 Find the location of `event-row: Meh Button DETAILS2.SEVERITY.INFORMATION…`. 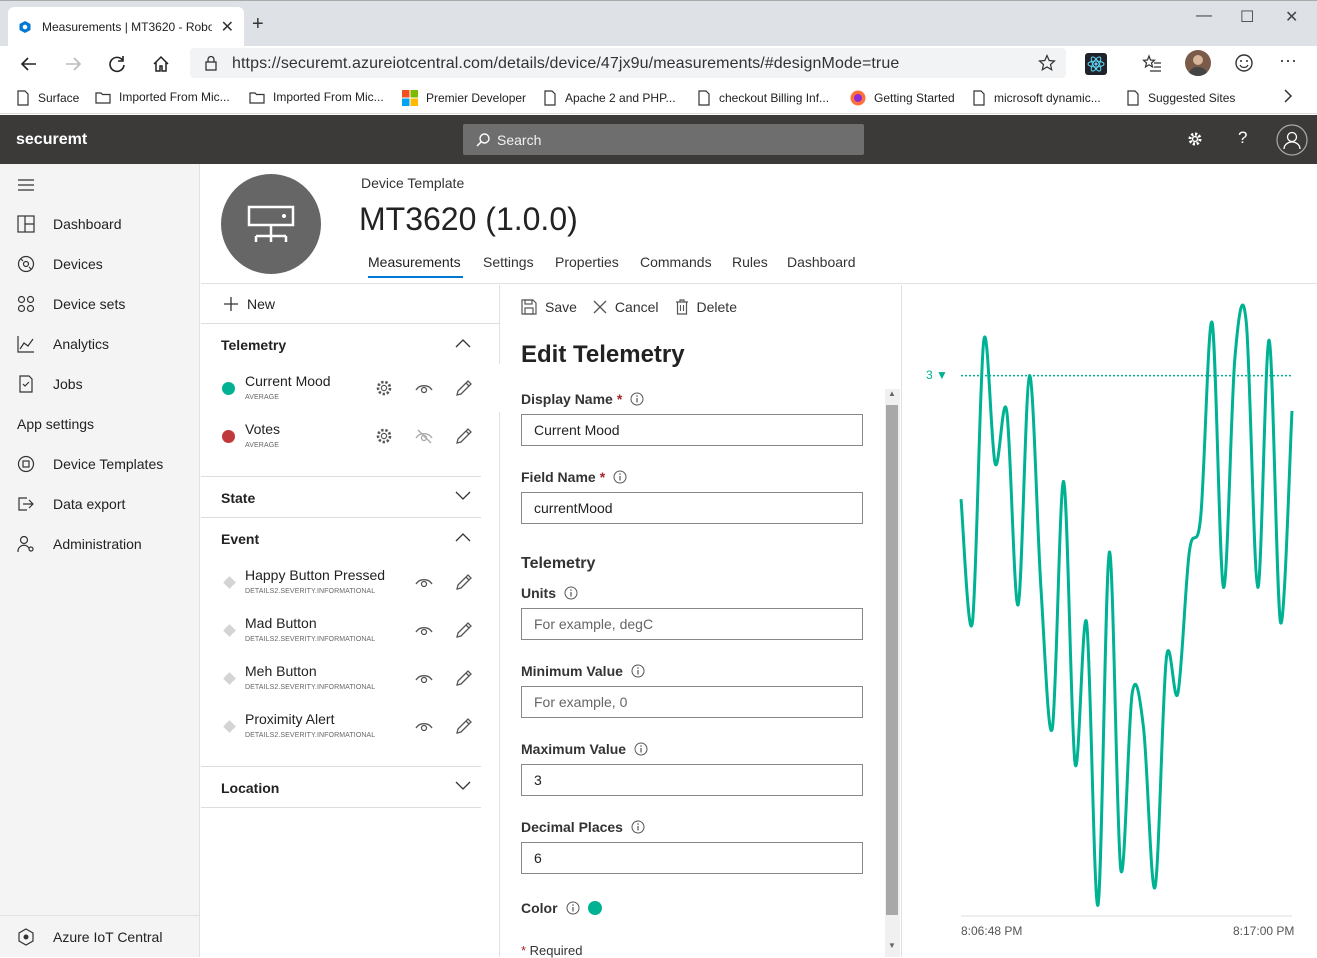

event-row: Meh Button DETAILS2.SEVERITY.INFORMATION… is located at coordinates (350, 678).